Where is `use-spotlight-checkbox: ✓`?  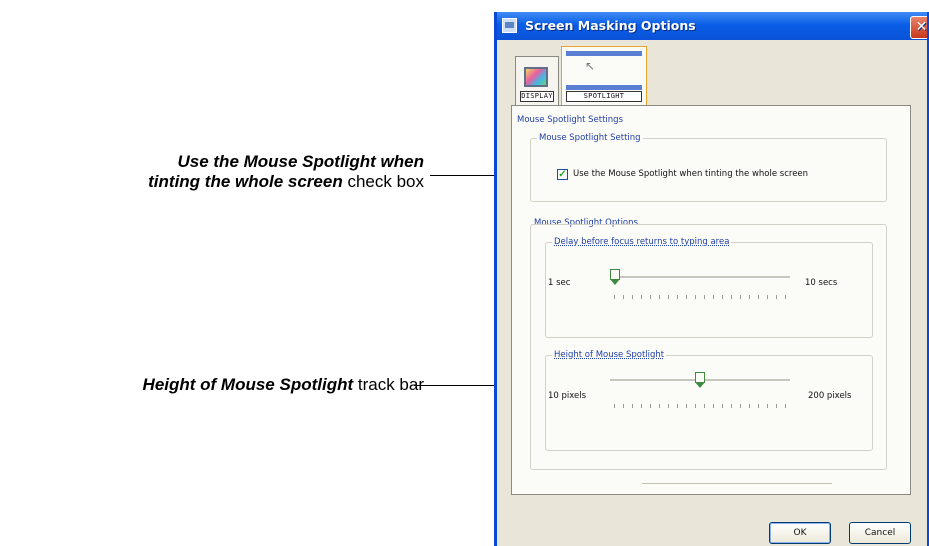 use-spotlight-checkbox: ✓ is located at coordinates (562, 174).